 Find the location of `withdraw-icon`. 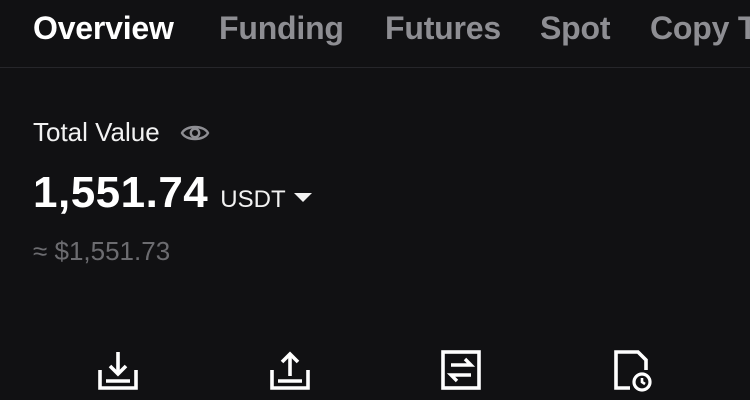

withdraw-icon is located at coordinates (290, 370).